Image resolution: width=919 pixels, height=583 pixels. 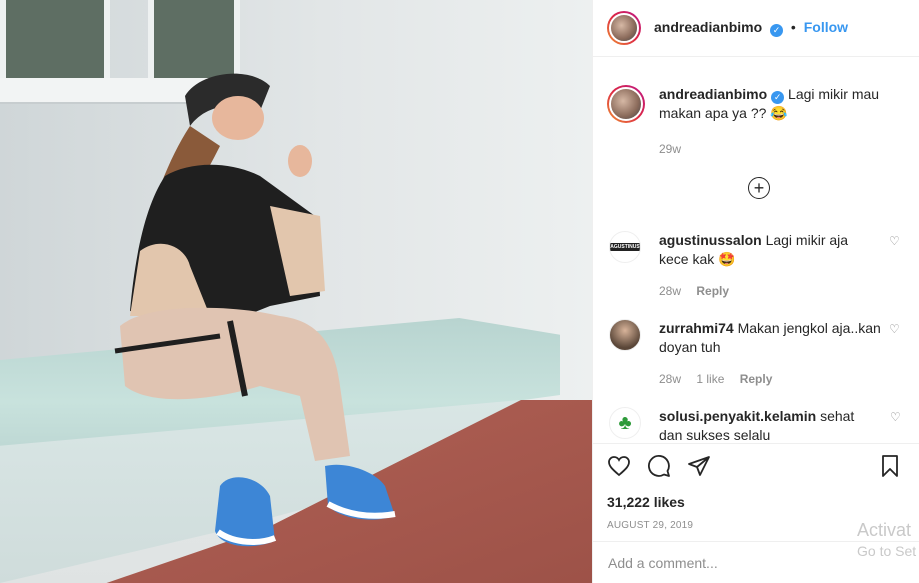 I want to click on paper-plane-icon, so click(x=699, y=466).